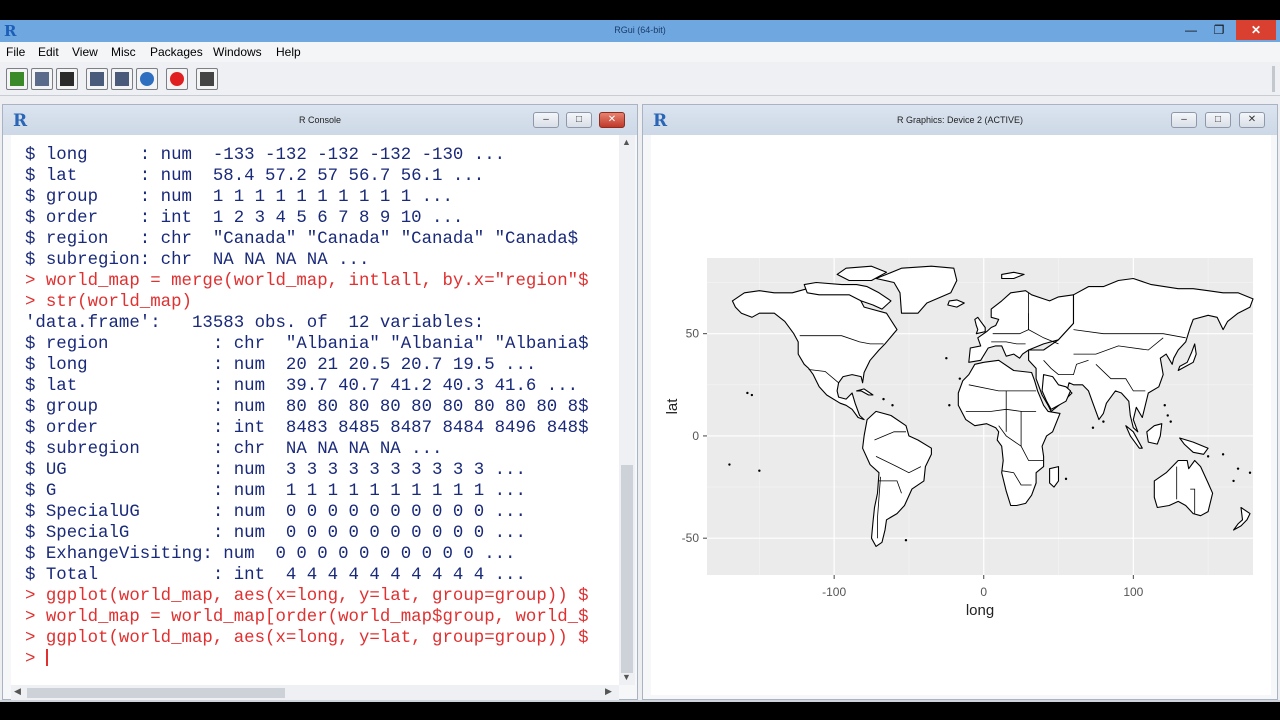 The height and width of the screenshot is (720, 1280). What do you see at coordinates (156, 693) in the screenshot?
I see `console-horizontal-scroll-thumb` at bounding box center [156, 693].